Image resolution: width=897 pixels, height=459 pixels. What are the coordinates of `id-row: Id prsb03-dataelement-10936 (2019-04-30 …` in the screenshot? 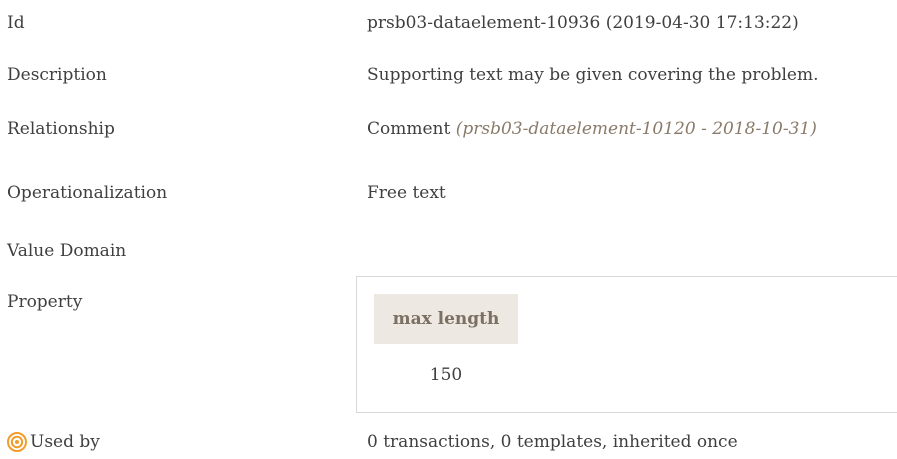 It's located at (449, 23).